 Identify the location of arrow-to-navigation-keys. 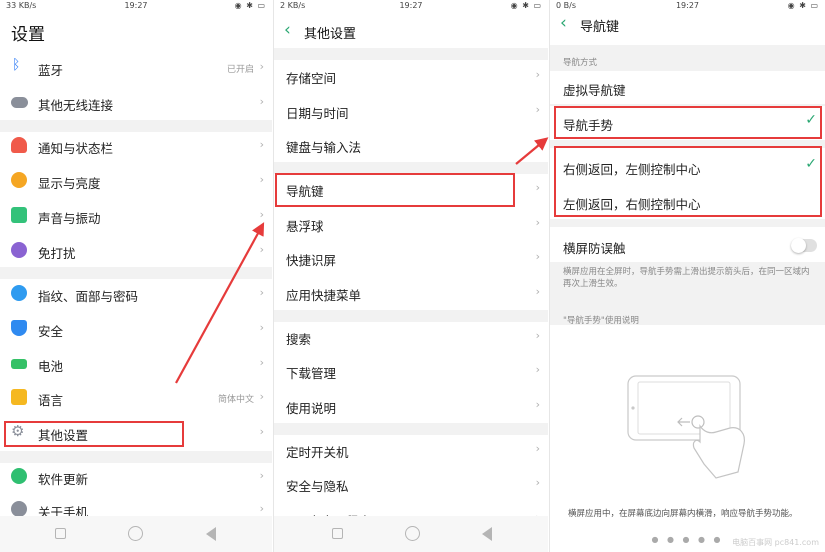
(532, 151).